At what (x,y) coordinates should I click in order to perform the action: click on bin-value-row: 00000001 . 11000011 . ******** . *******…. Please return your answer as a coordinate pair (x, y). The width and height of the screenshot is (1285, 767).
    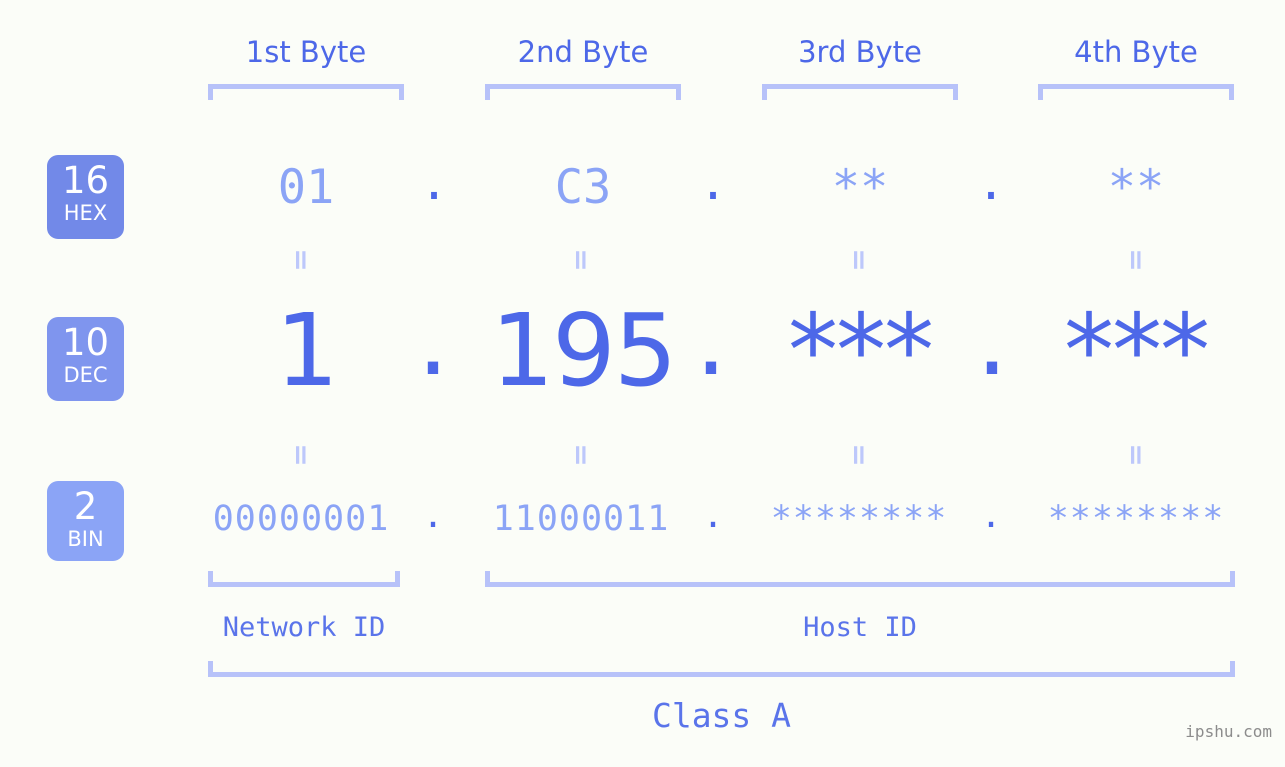
    Looking at the image, I should click on (642, 519).